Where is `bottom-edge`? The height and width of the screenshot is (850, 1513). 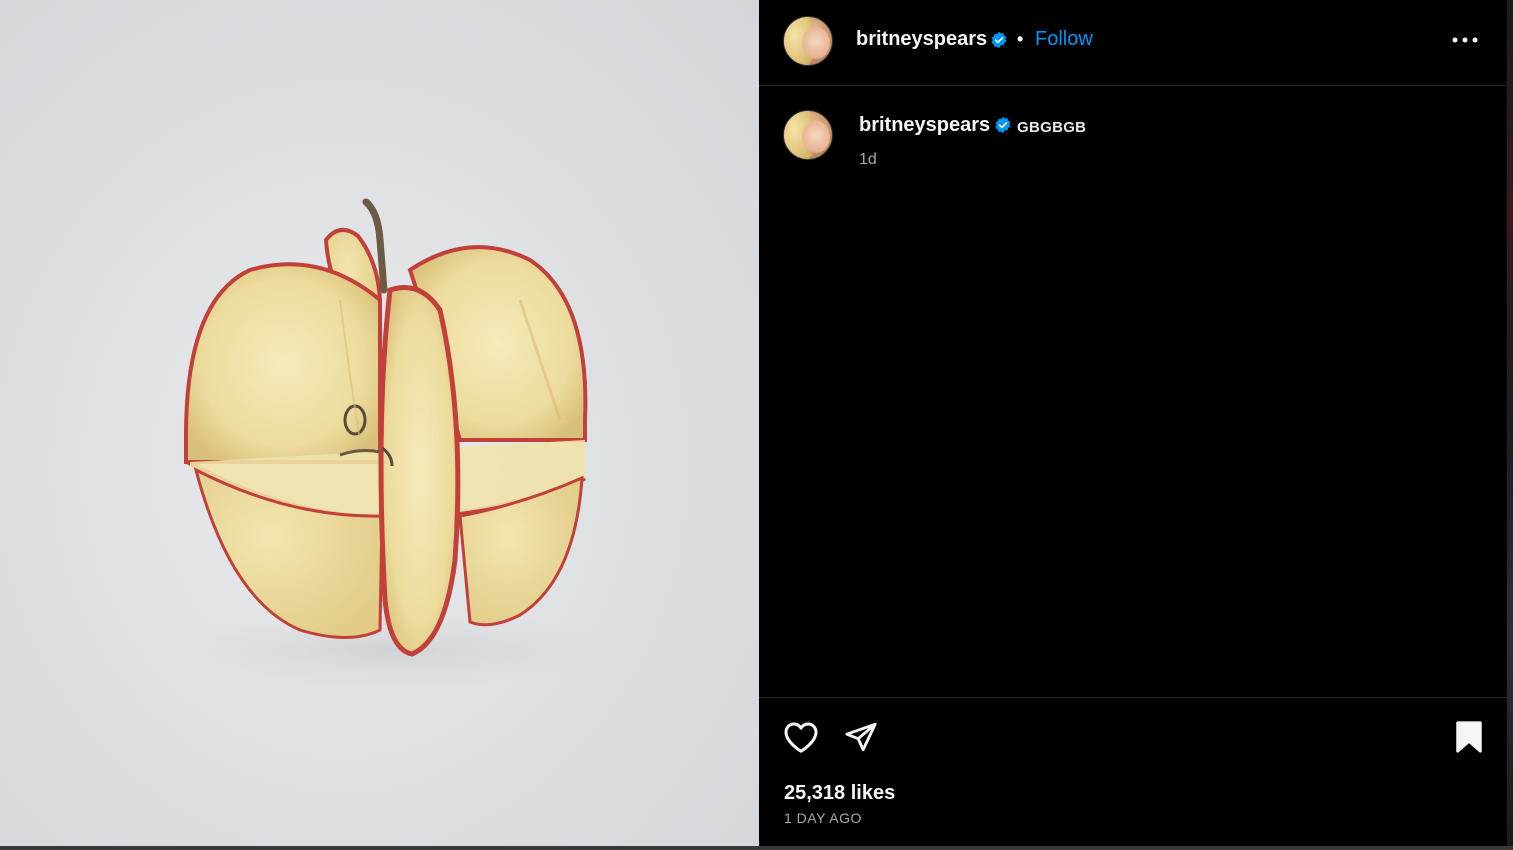
bottom-edge is located at coordinates (756, 848).